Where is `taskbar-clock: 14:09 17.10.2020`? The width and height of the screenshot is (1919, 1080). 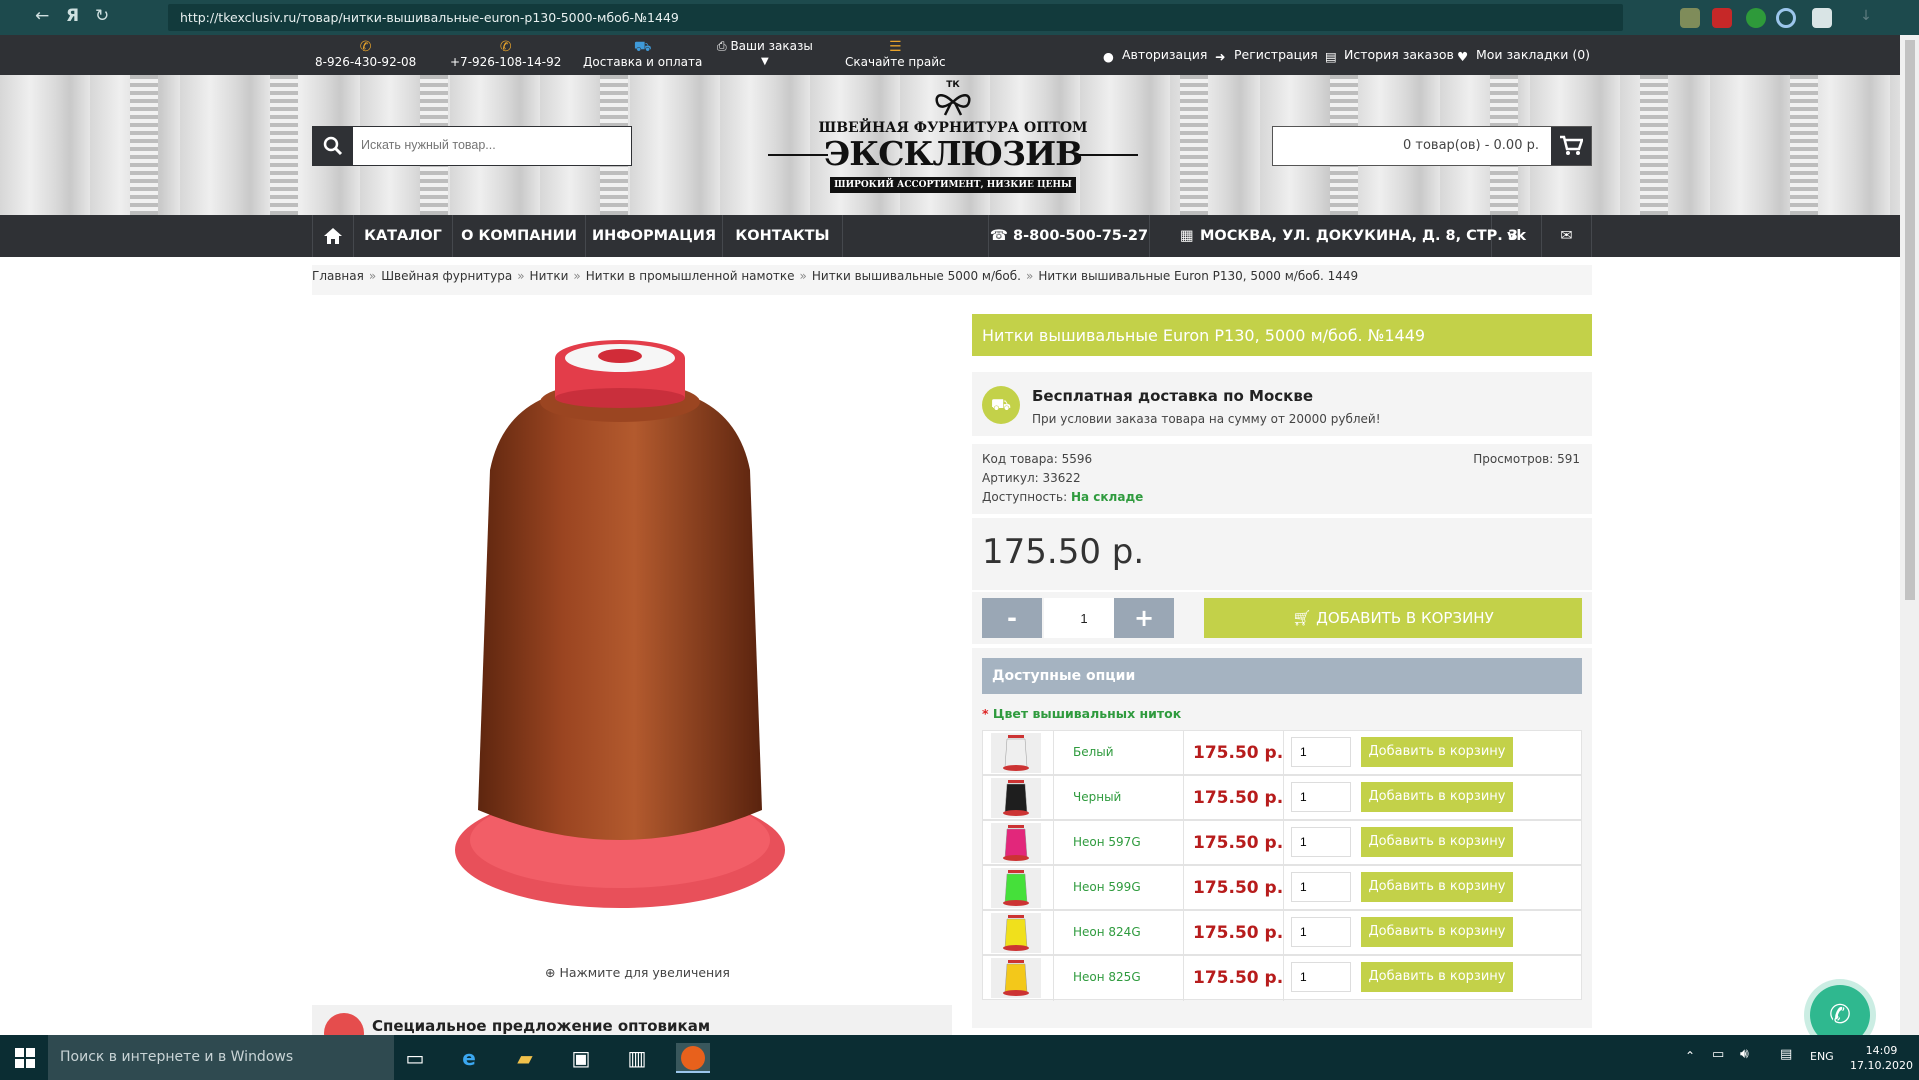
taskbar-clock: 14:09 17.10.2020 is located at coordinates (1881, 1058).